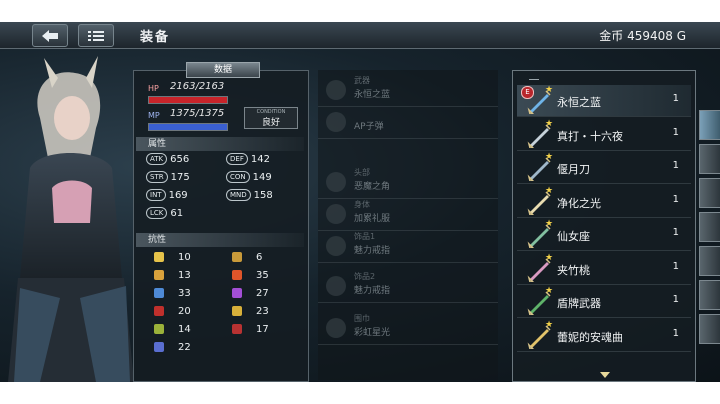 The width and height of the screenshot is (720, 404). I want to click on resistance-item: 27, so click(250, 293).